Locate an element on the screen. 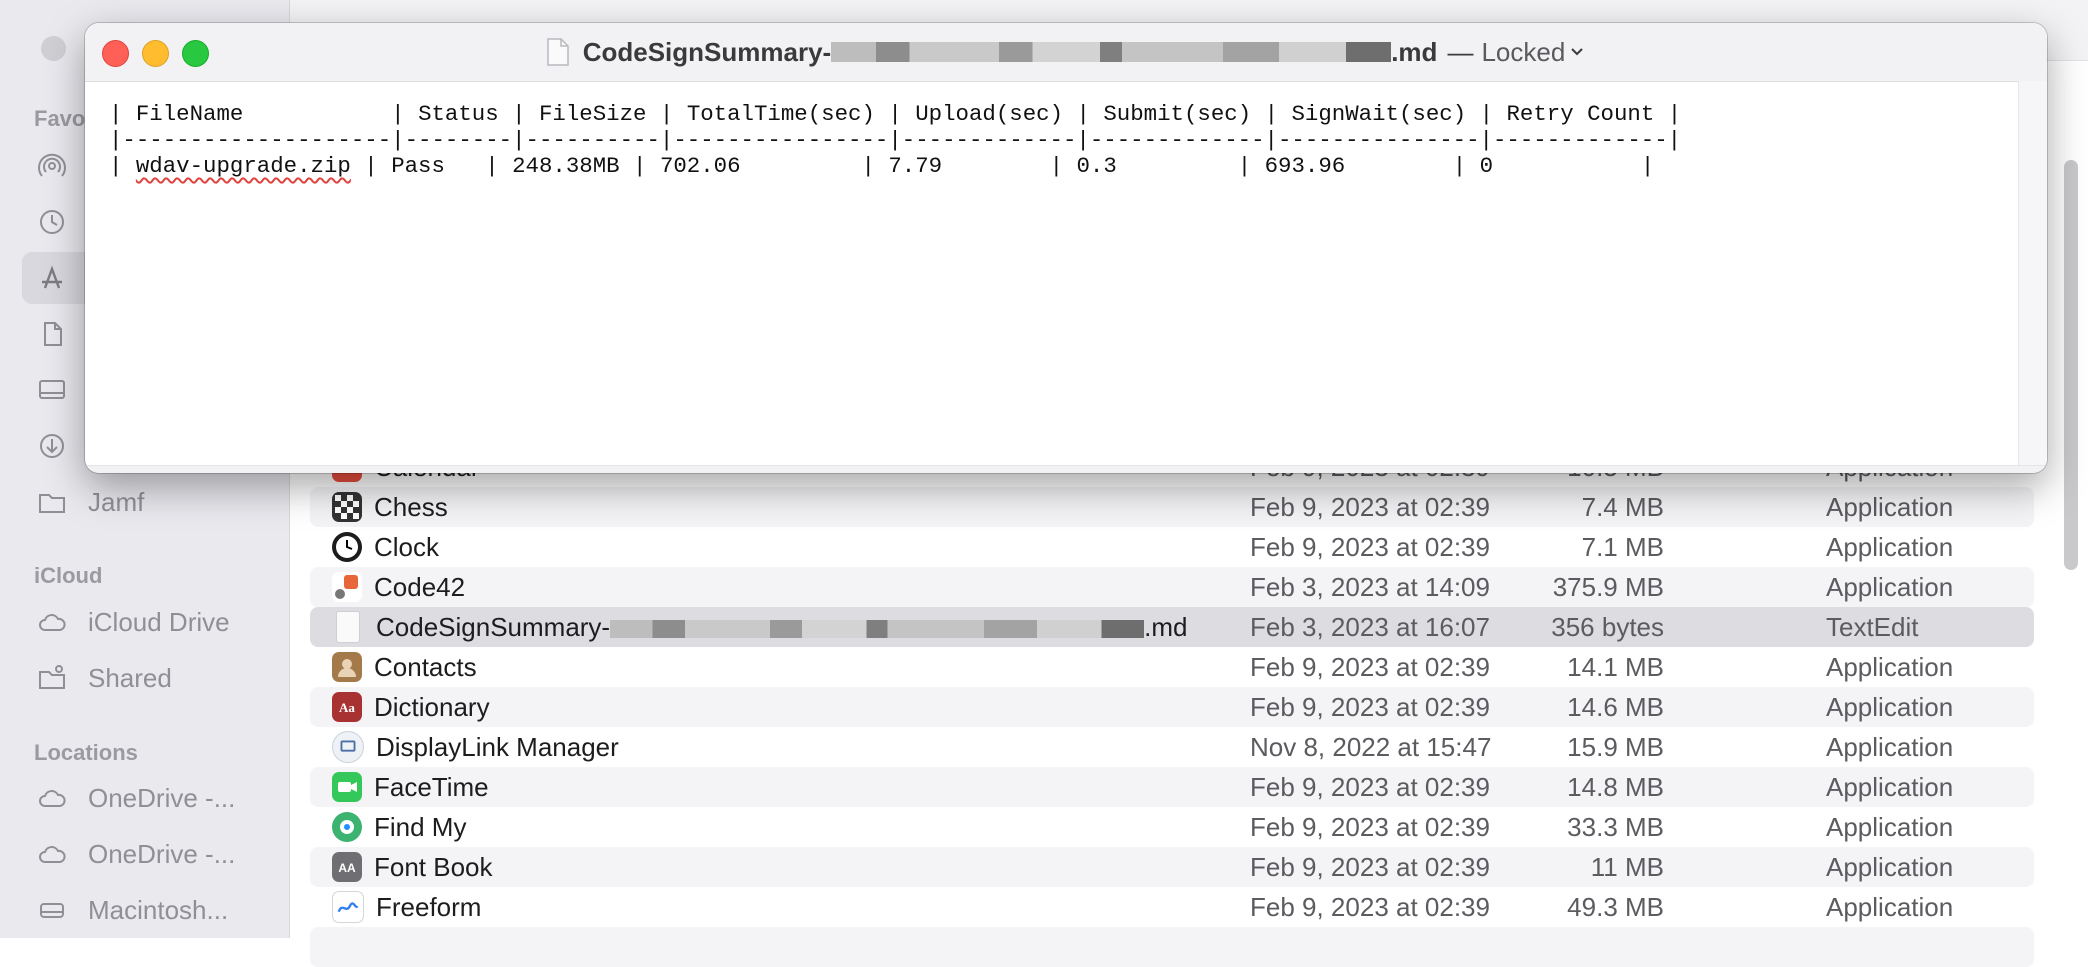  downloads-icon is located at coordinates (52, 446).